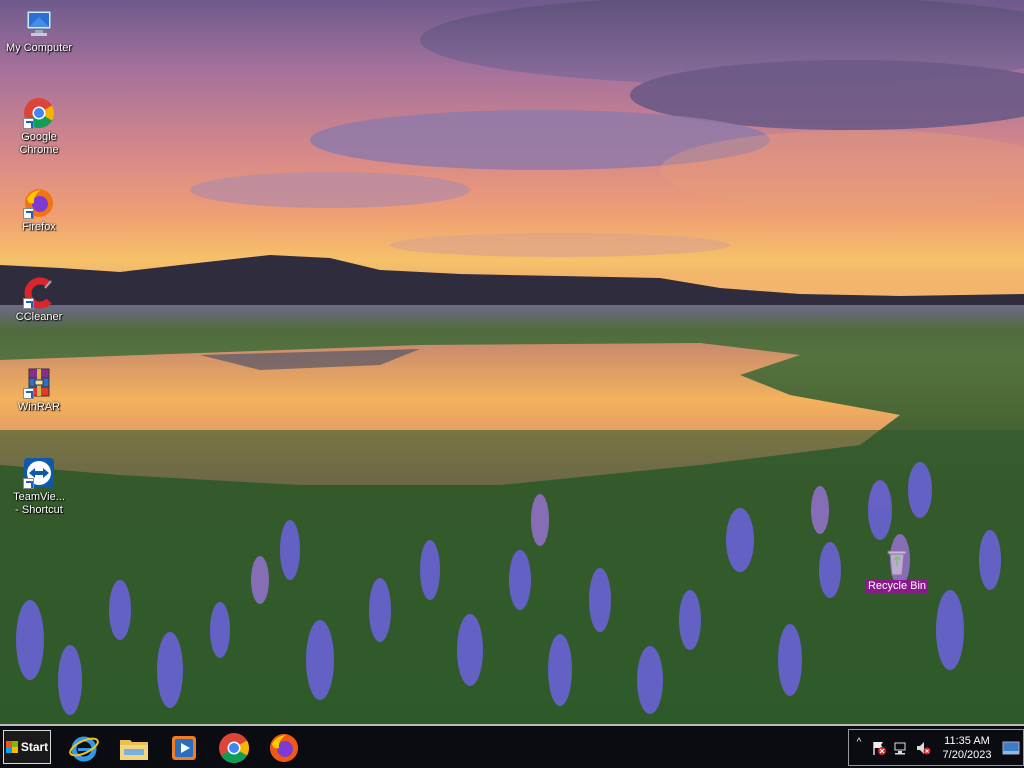 The width and height of the screenshot is (1024, 768). I want to click on internet-explorer-icon, so click(84, 749).